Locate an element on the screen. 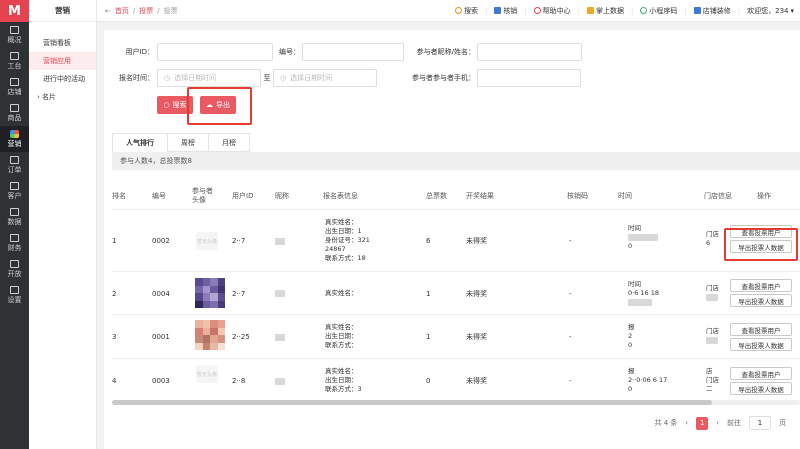 This screenshot has width=800, height=449. cell-number: 0004 is located at coordinates (161, 293).